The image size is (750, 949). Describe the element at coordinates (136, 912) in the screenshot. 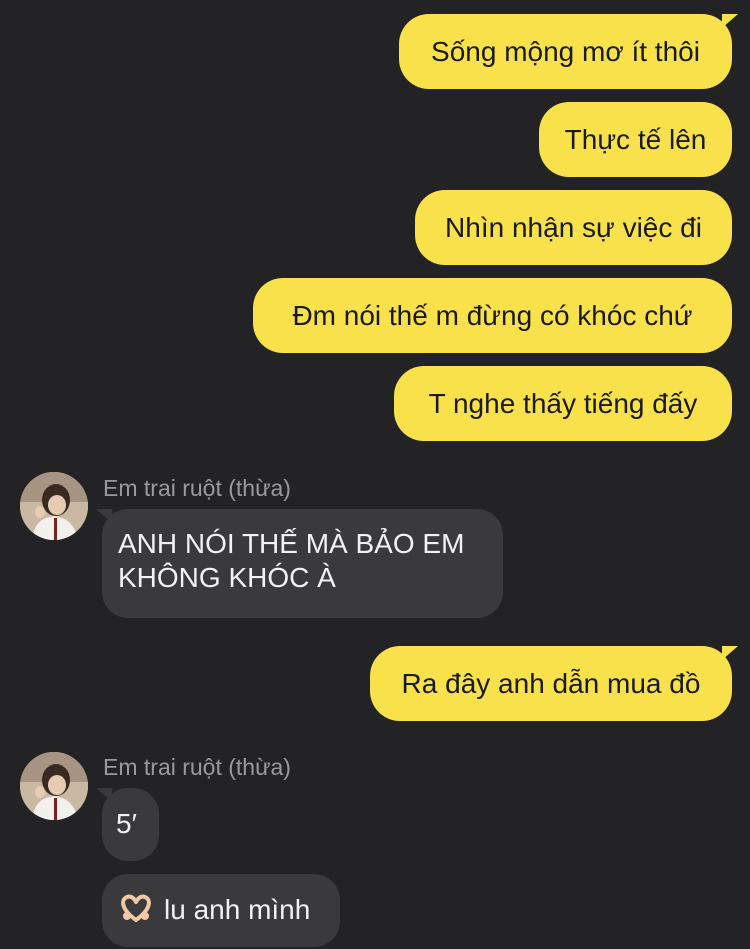

I see `heart-hands-icon` at that location.